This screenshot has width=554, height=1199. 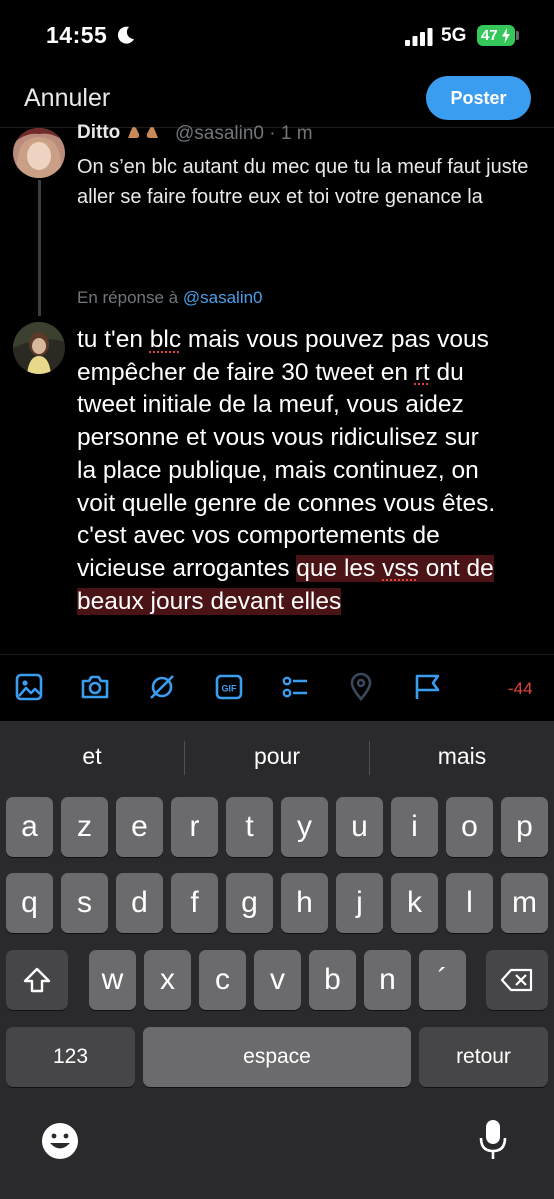 I want to click on suggestion-1: et, so click(x=92, y=756).